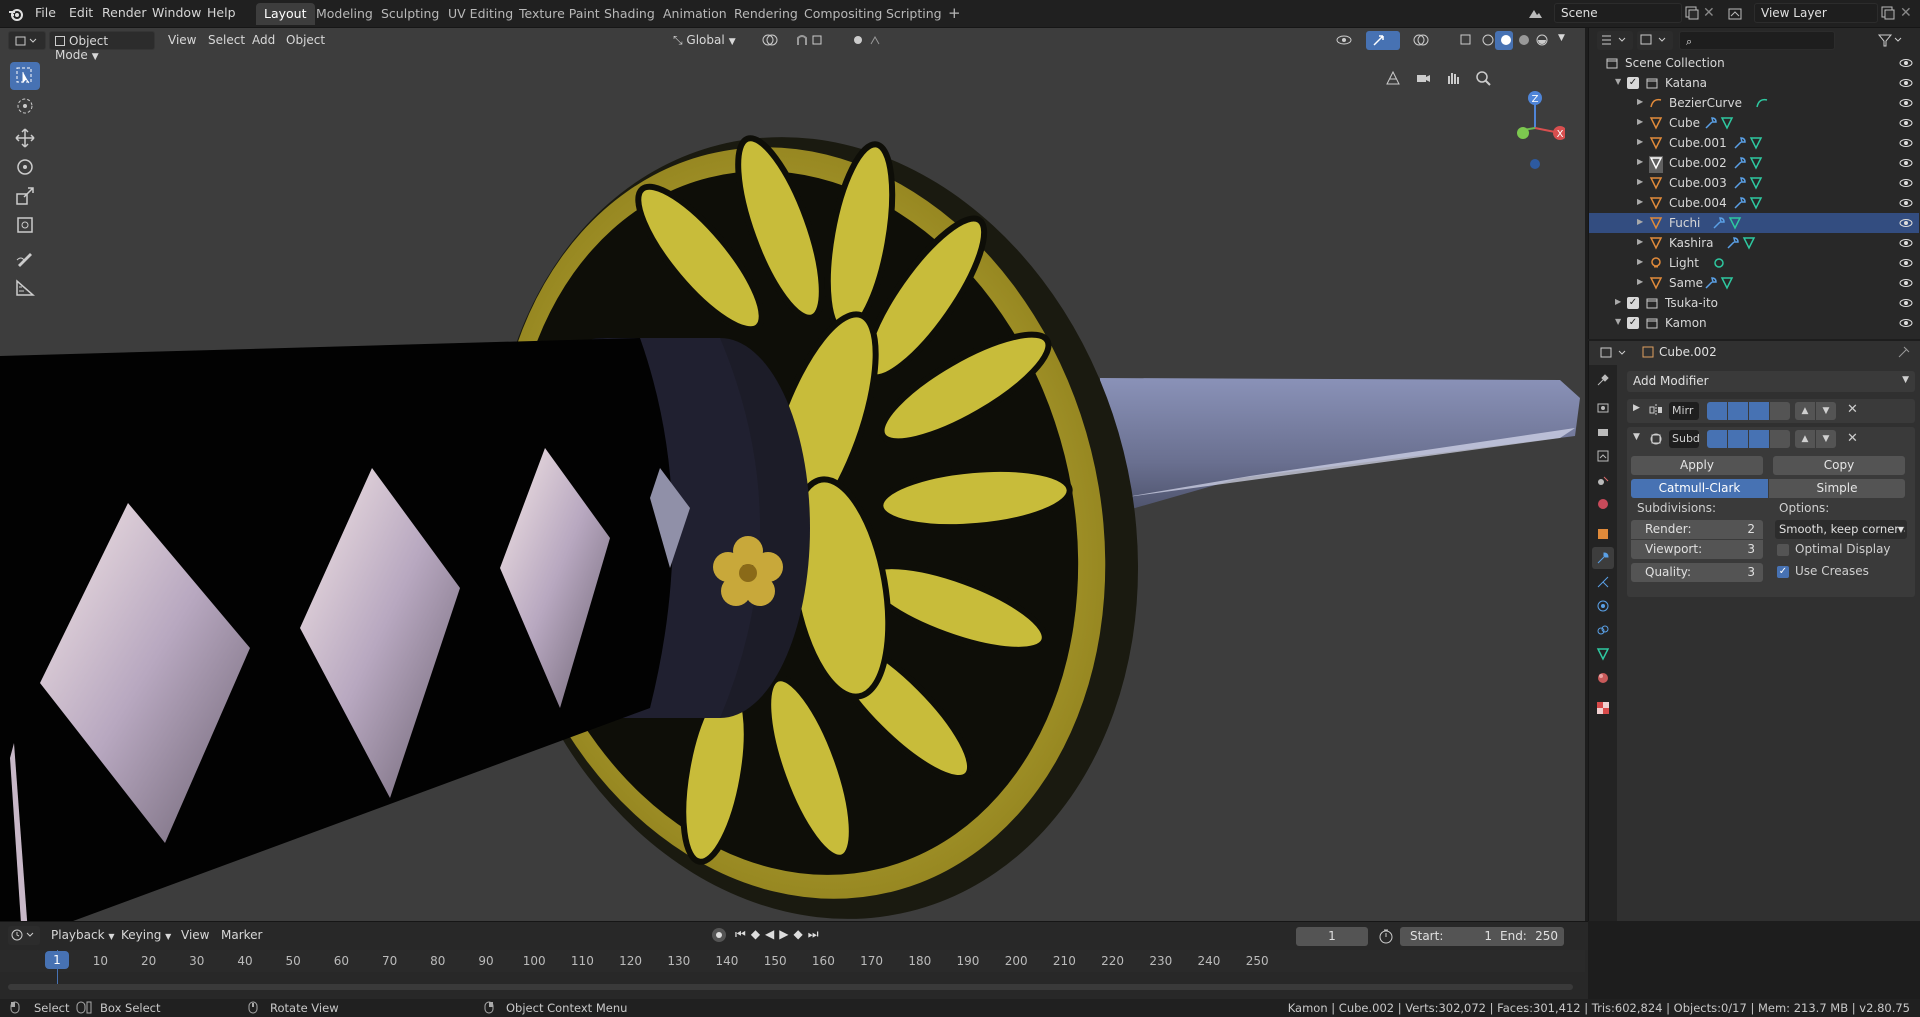  I want to click on outliner-row: ▼ ✓ Kamon, so click(1754, 323).